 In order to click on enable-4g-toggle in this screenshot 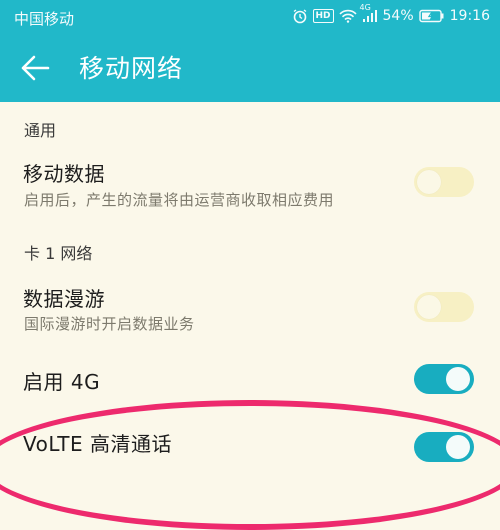, I will do `click(444, 379)`.